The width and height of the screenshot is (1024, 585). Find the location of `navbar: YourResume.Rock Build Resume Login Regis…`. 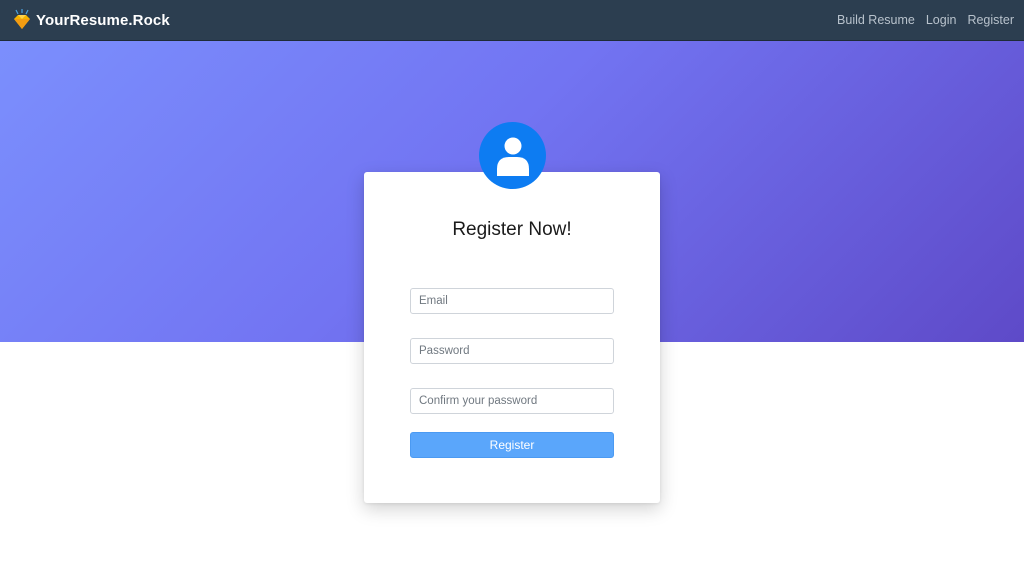

navbar: YourResume.Rock Build Resume Login Regis… is located at coordinates (512, 20).